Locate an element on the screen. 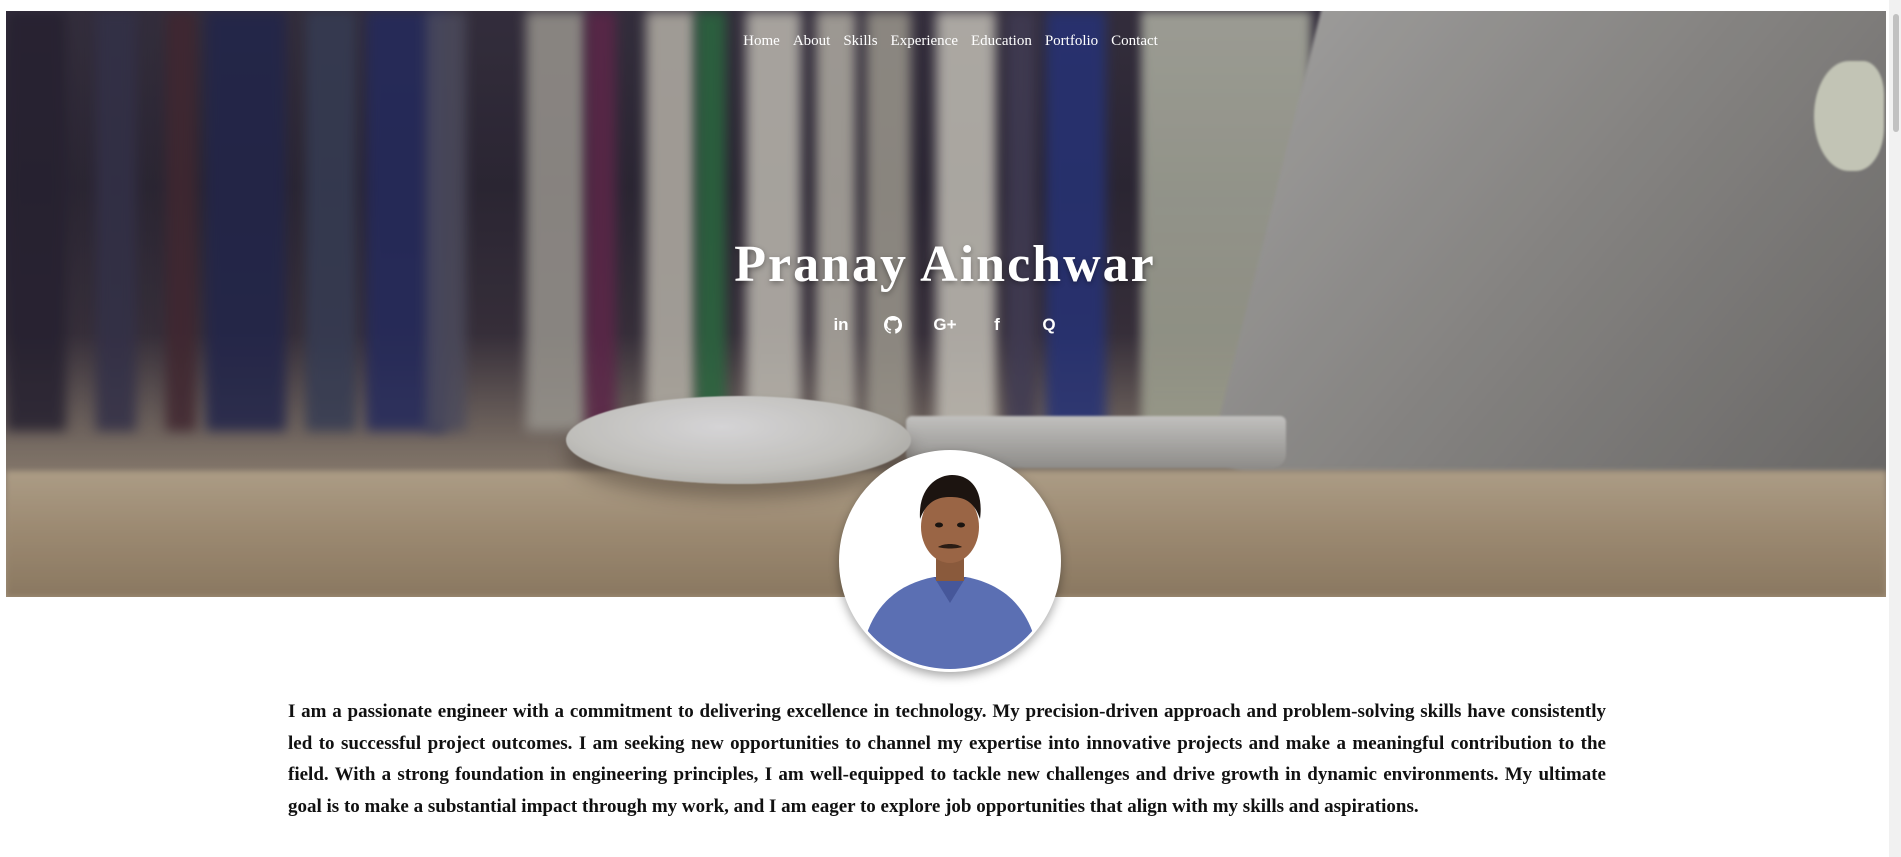  google-plus-icon: G+ is located at coordinates (944, 325).